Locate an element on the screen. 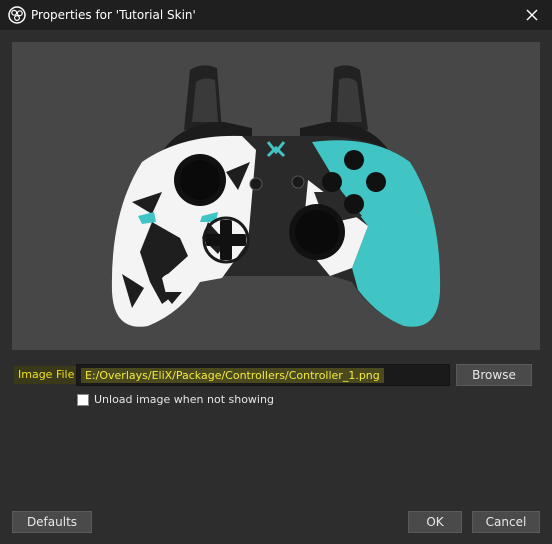 Image resolution: width=552 pixels, height=544 pixels. unload-image-checkbox is located at coordinates (83, 399).